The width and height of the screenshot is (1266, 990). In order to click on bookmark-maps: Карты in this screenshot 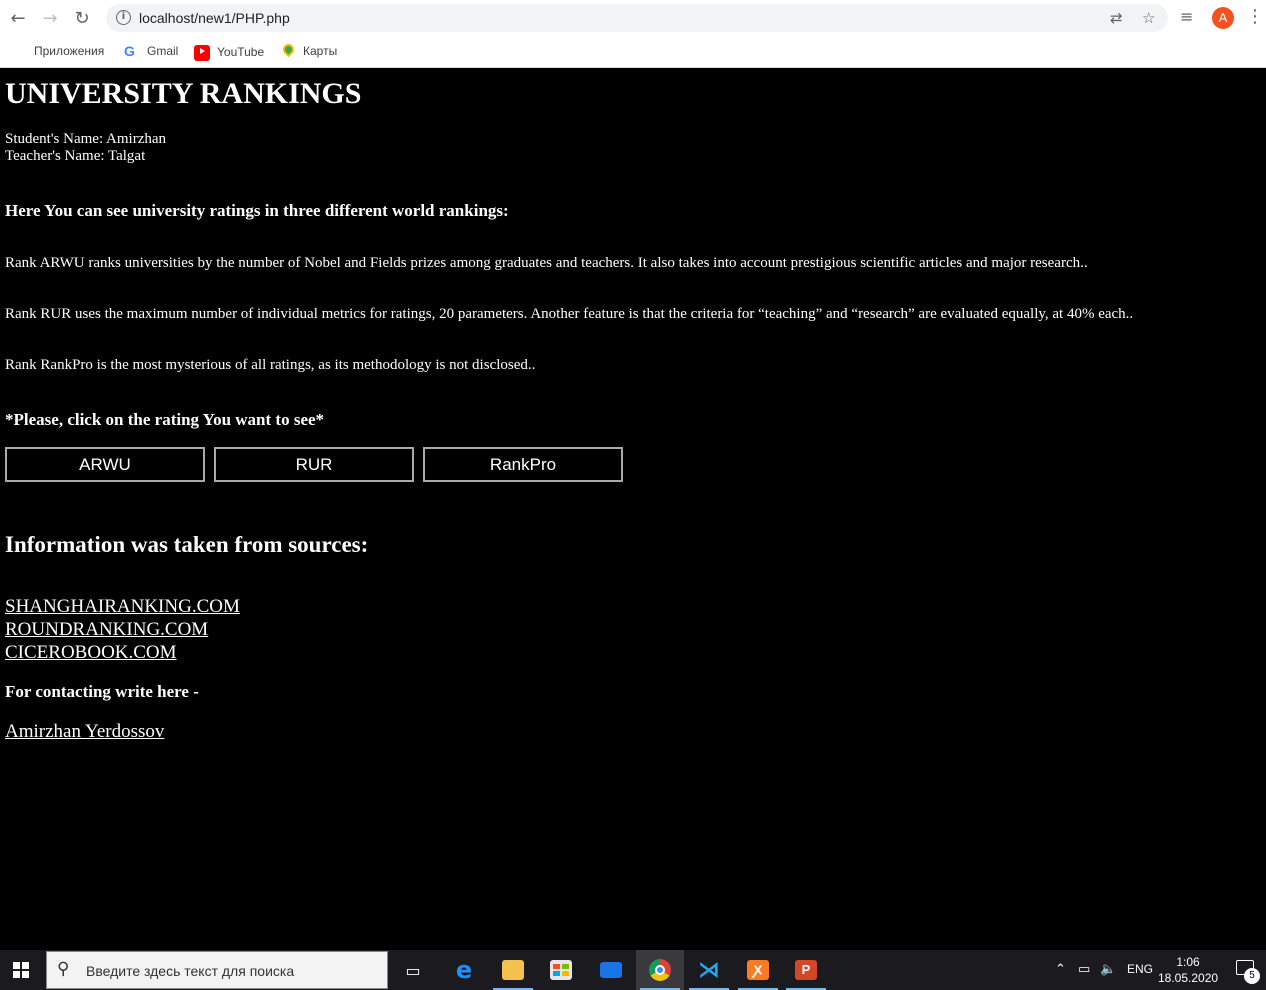, I will do `click(309, 50)`.